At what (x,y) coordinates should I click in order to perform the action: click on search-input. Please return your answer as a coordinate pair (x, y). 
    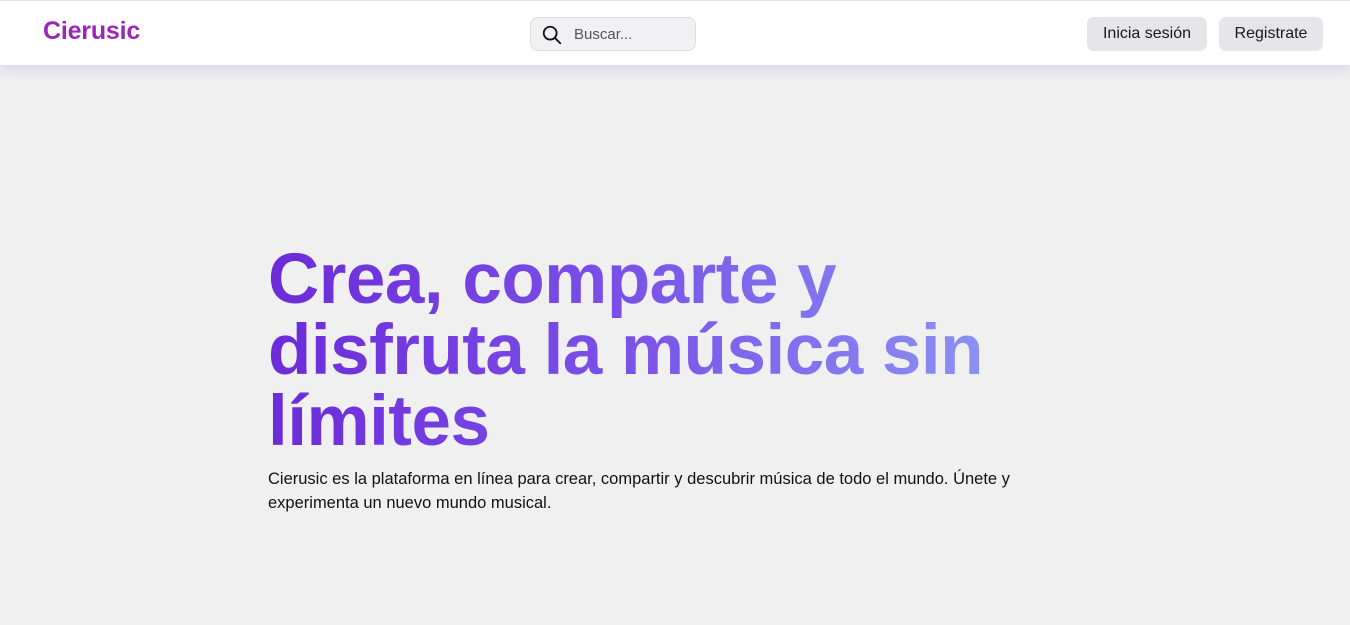
    Looking at the image, I should click on (633, 34).